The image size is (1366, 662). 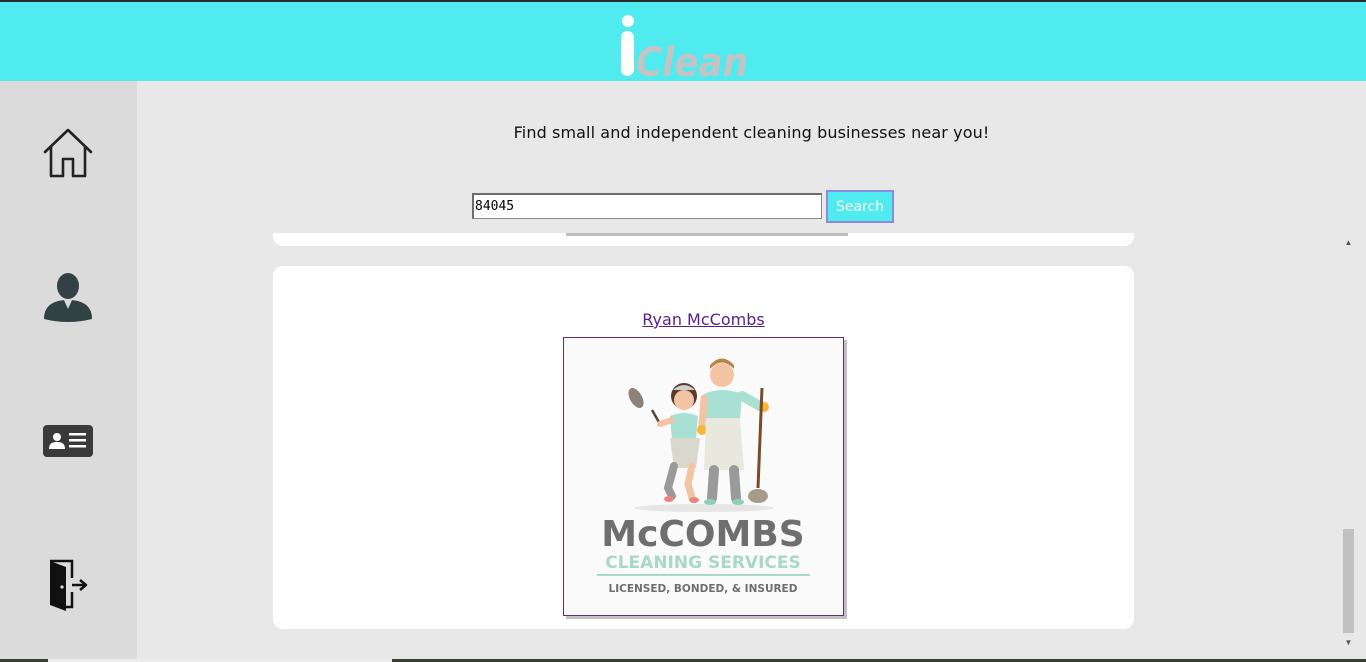 I want to click on iclean-logo: Clean iClean, so click(x=684, y=47).